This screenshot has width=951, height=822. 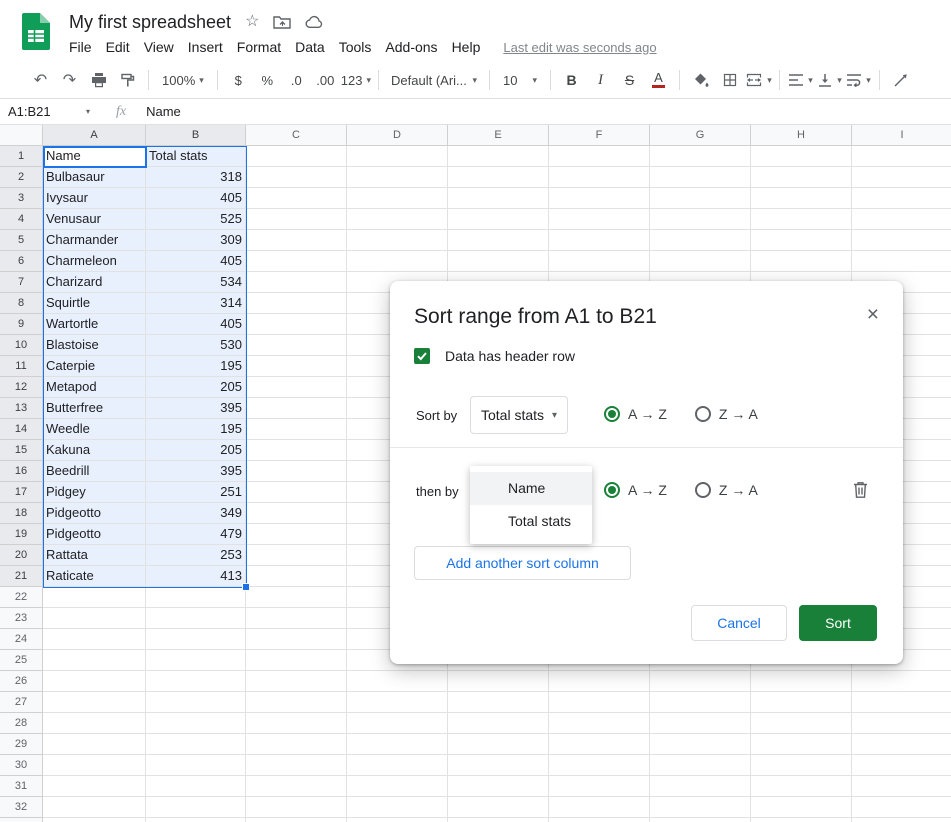 What do you see at coordinates (296, 765) in the screenshot?
I see `cell-C30` at bounding box center [296, 765].